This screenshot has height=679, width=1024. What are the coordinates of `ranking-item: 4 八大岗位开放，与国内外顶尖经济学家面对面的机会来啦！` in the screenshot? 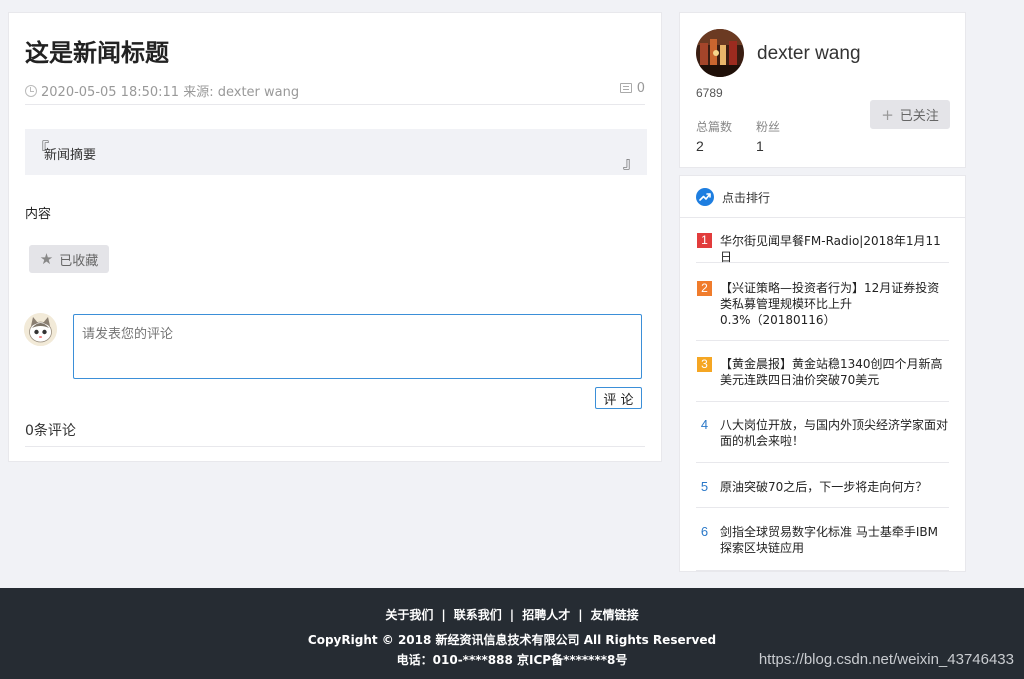 It's located at (822, 432).